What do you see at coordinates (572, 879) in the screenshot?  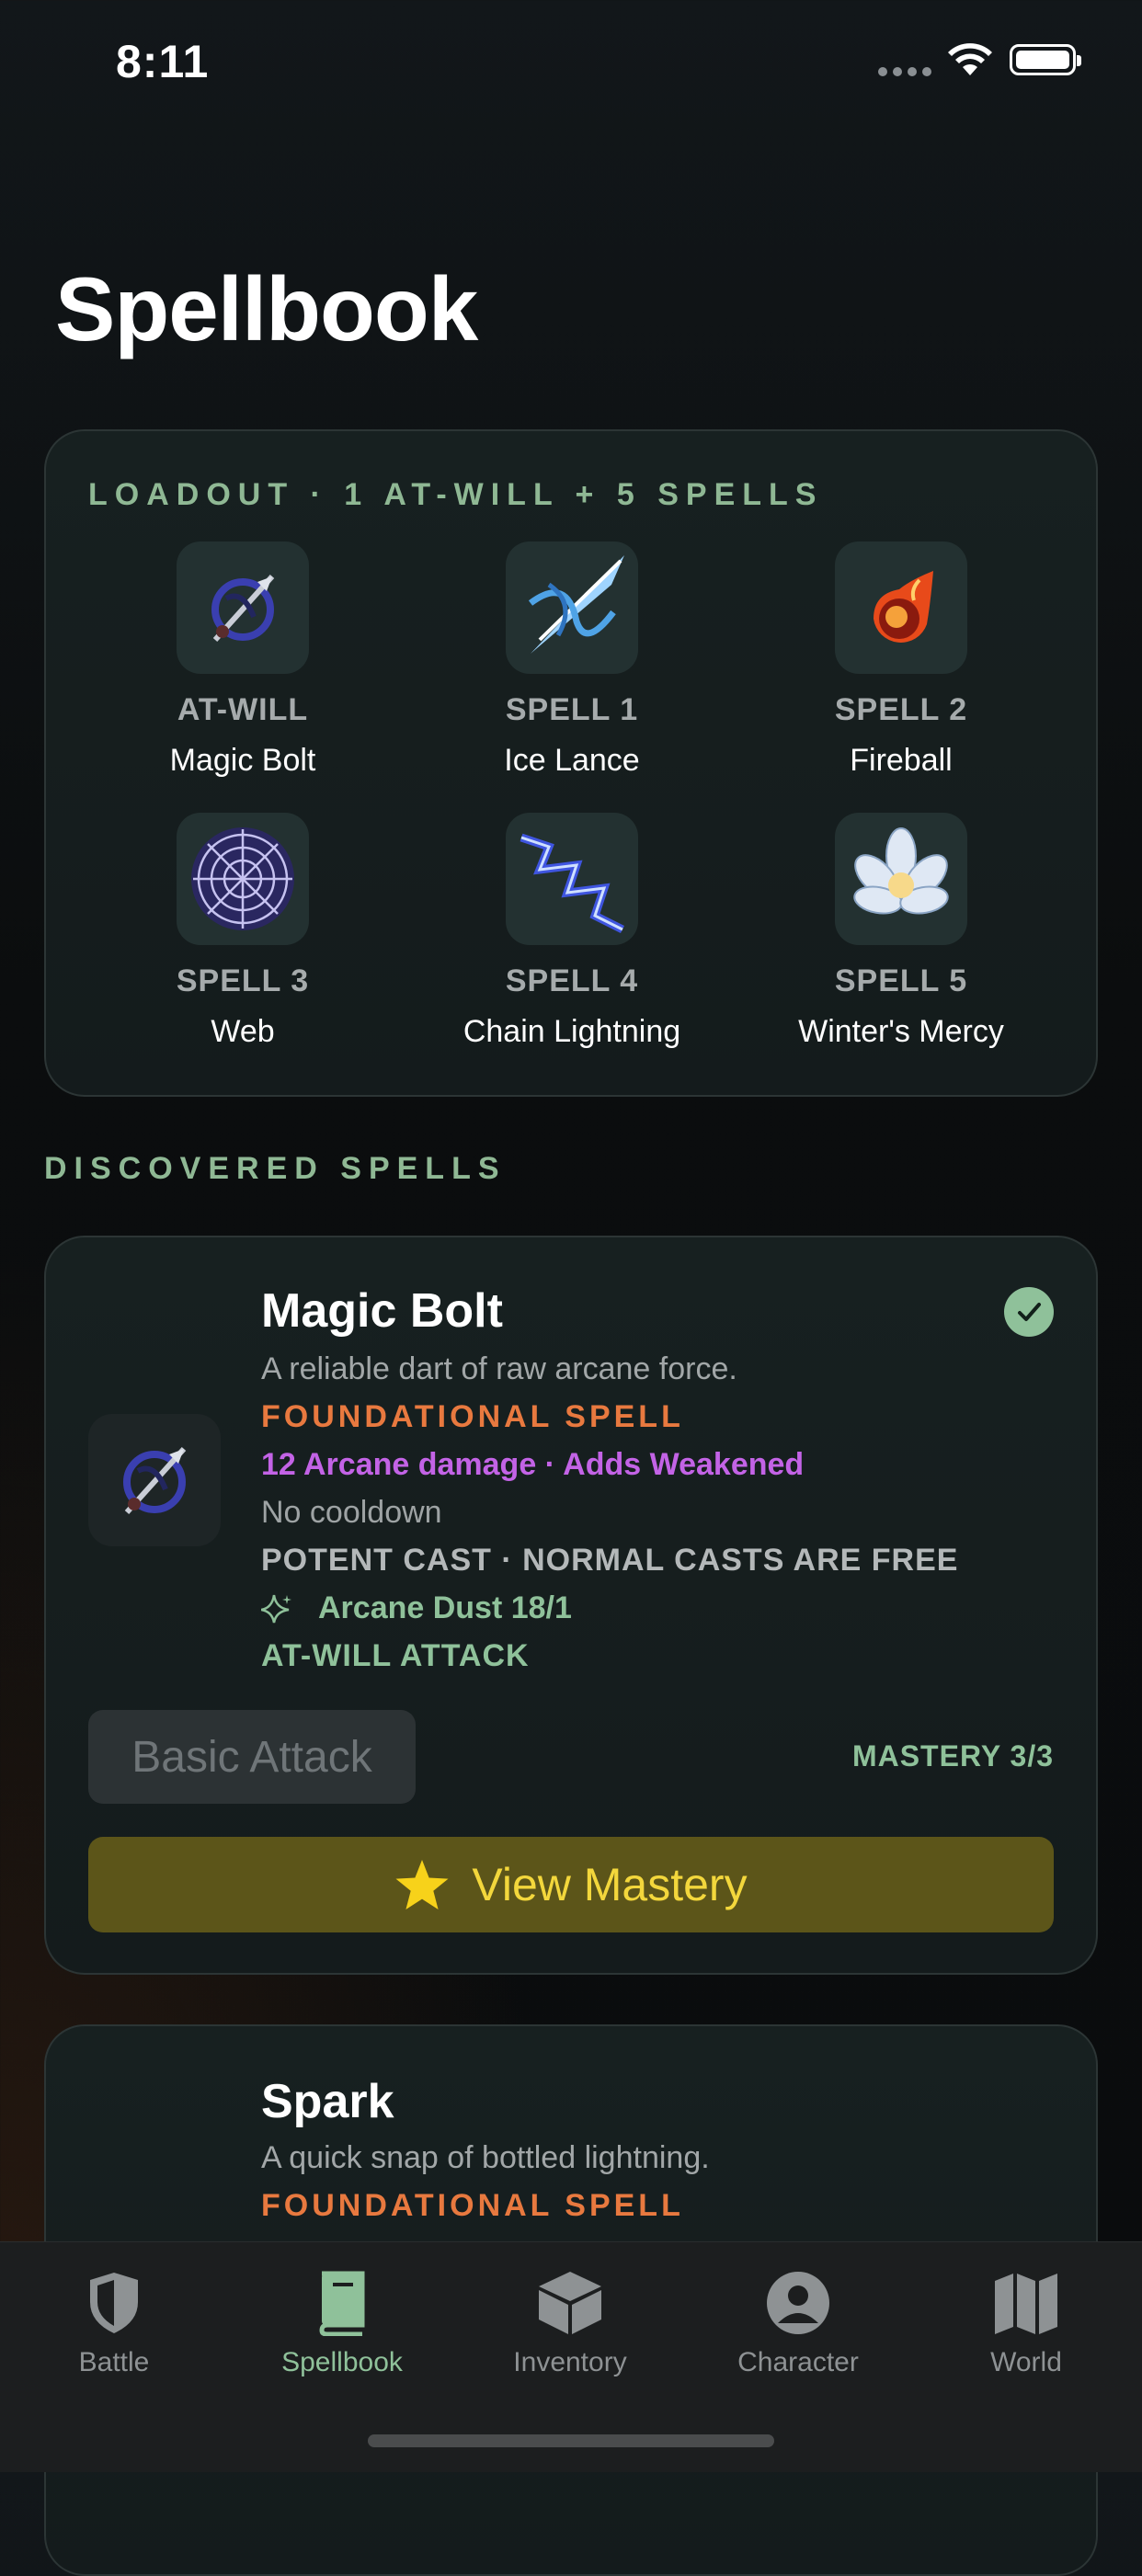 I see `chain-lightning-icon` at bounding box center [572, 879].